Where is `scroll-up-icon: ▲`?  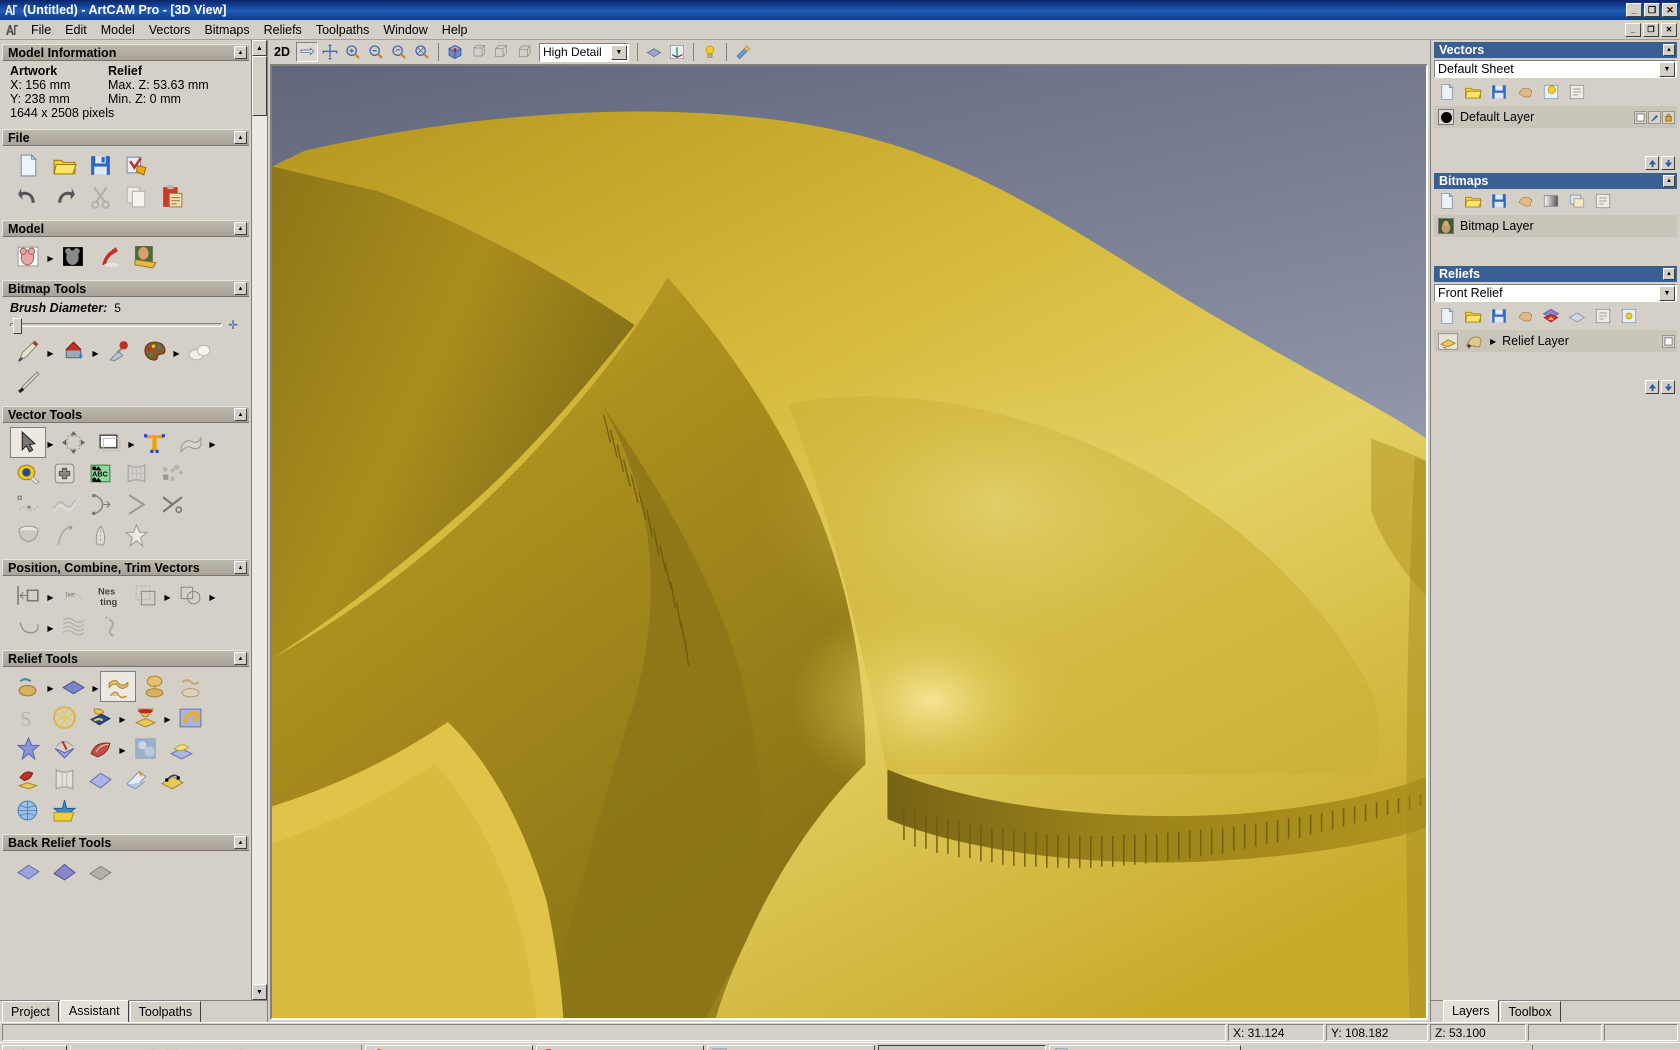
scroll-up-icon: ▲ is located at coordinates (259, 48).